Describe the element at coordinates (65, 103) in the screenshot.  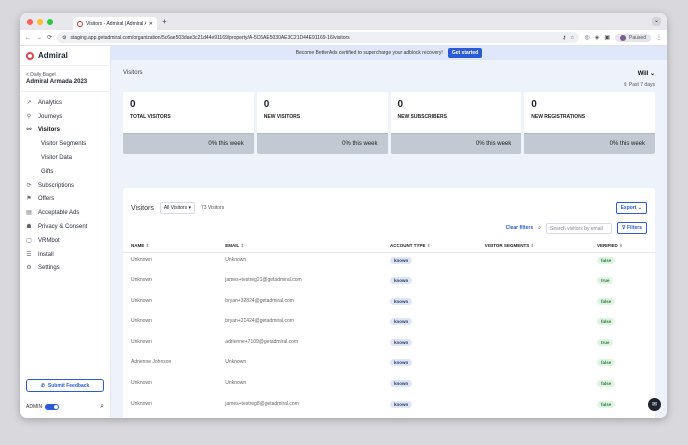
I see `sidebar-item-analytics: ↗ Analytics` at that location.